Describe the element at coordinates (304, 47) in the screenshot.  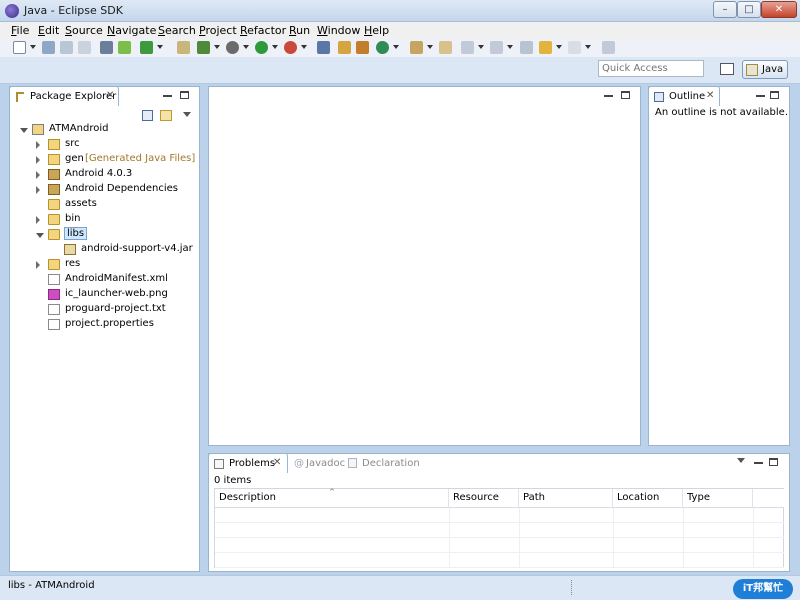
I see `external-tools-dropdown-icon` at that location.